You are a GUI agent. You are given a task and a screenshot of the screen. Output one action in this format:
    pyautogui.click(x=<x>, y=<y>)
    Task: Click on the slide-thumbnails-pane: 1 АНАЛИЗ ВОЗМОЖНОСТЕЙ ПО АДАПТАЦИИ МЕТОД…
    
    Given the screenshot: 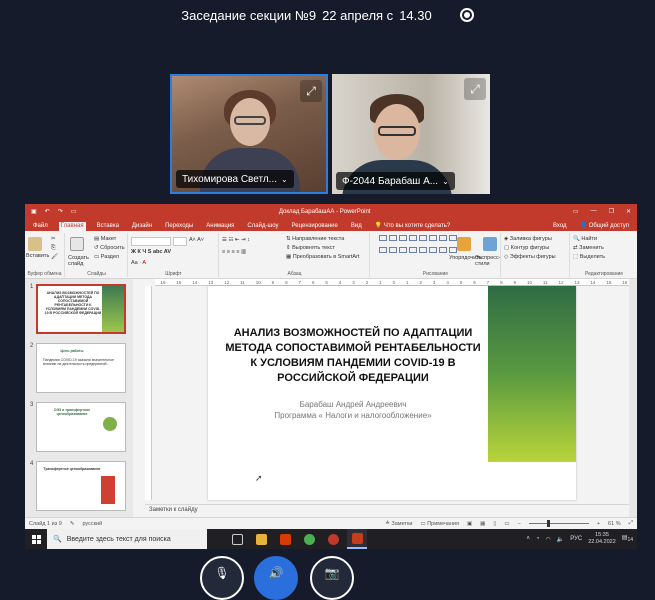 What is the action you would take?
    pyautogui.click(x=79, y=398)
    